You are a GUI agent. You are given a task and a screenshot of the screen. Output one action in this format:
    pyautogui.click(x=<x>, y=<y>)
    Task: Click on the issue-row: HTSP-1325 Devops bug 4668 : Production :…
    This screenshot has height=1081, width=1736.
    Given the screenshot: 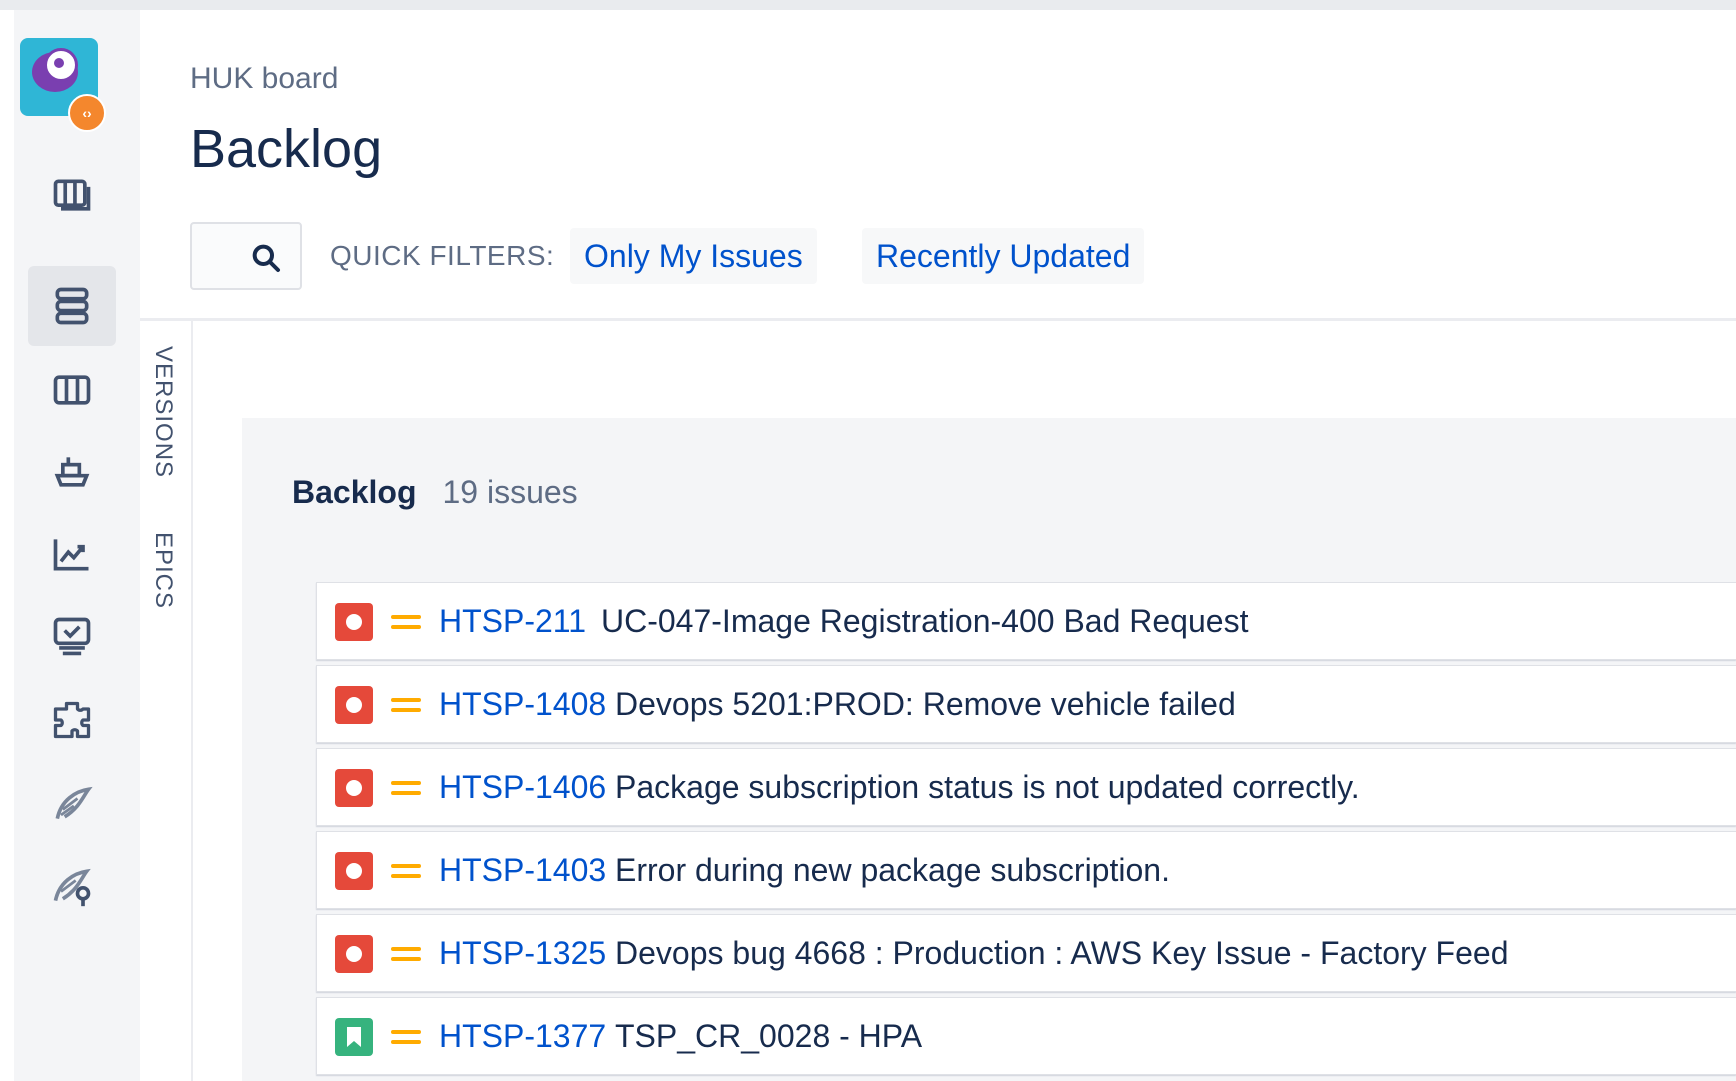 What is the action you would take?
    pyautogui.click(x=1026, y=953)
    